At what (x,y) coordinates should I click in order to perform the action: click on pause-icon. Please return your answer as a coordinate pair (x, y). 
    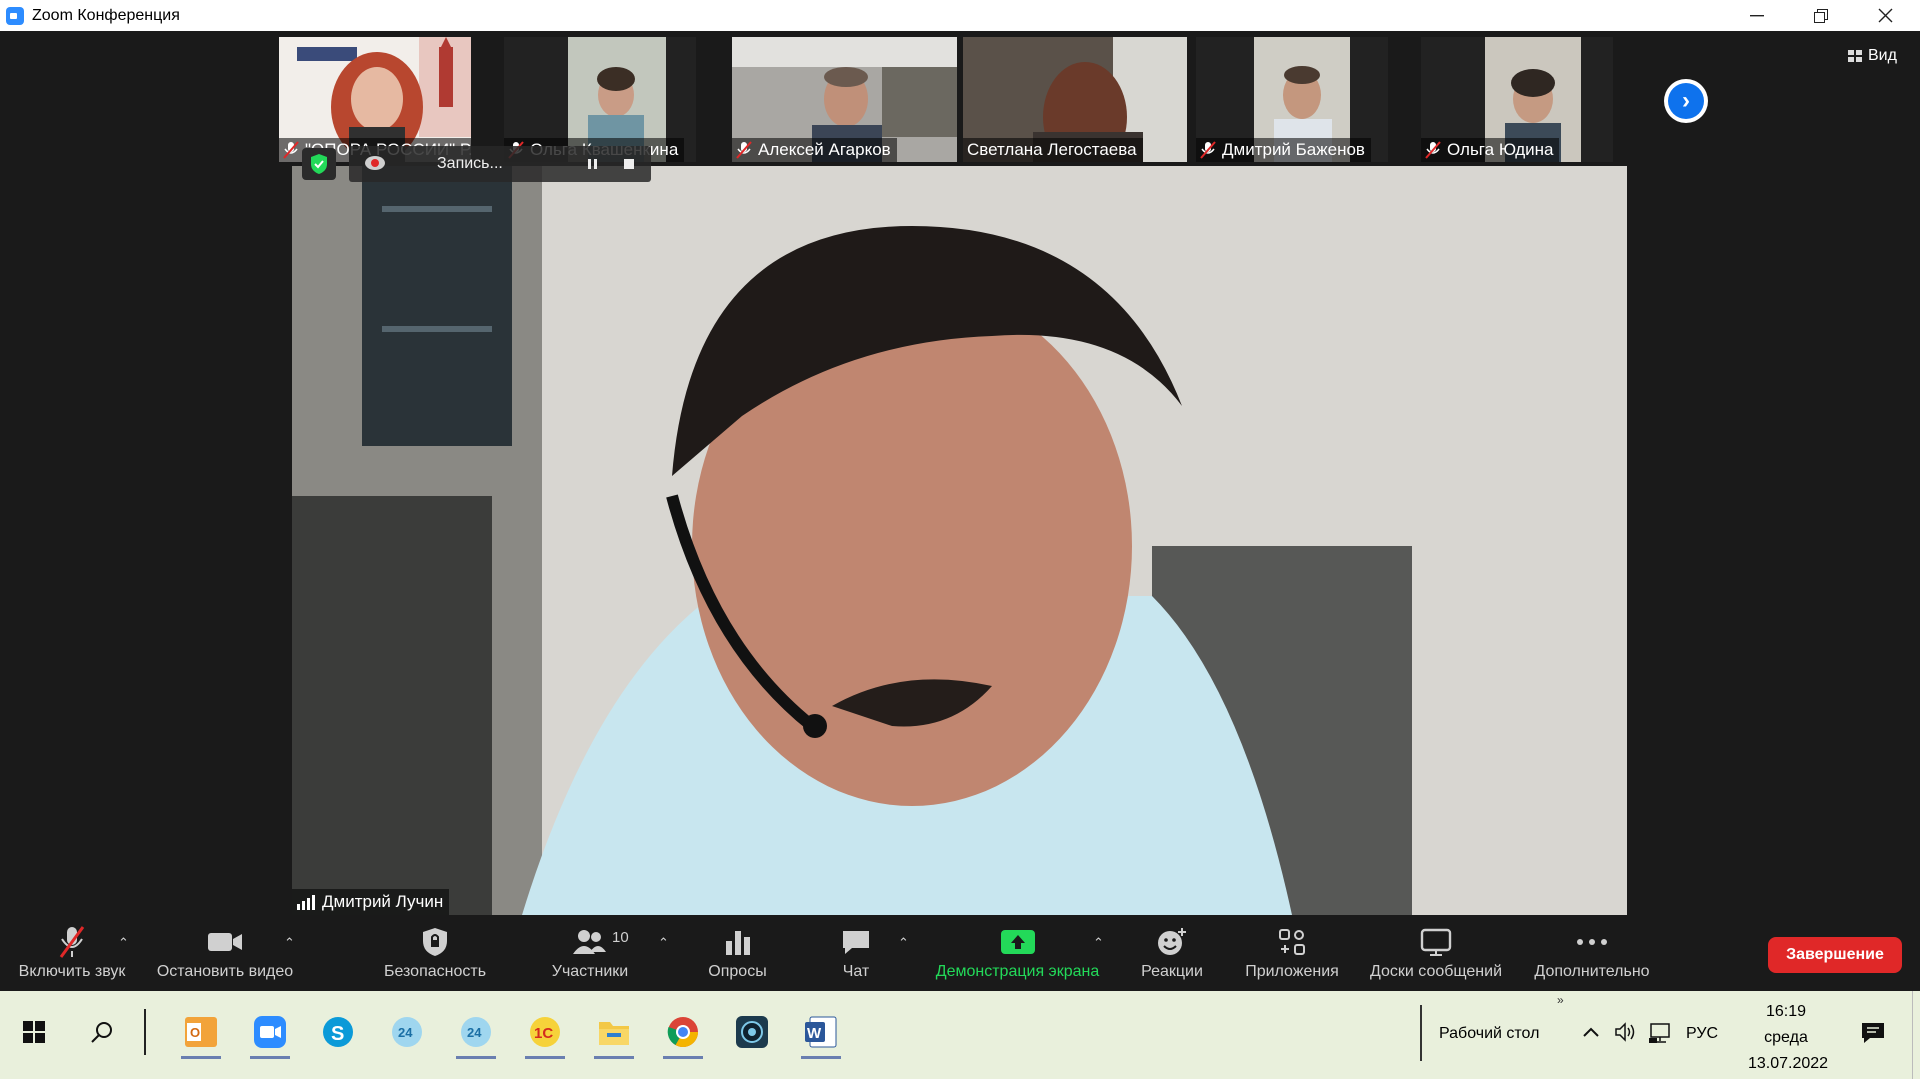
    Looking at the image, I should click on (592, 164).